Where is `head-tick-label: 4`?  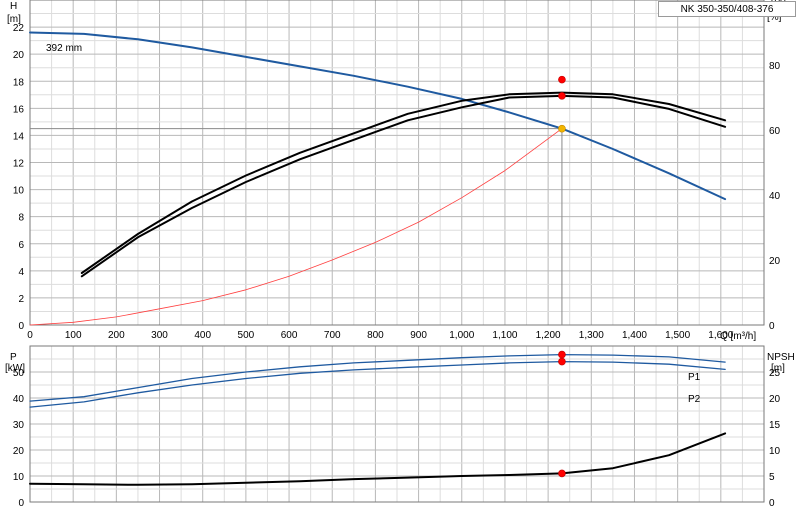
head-tick-label: 4 is located at coordinates (21, 272).